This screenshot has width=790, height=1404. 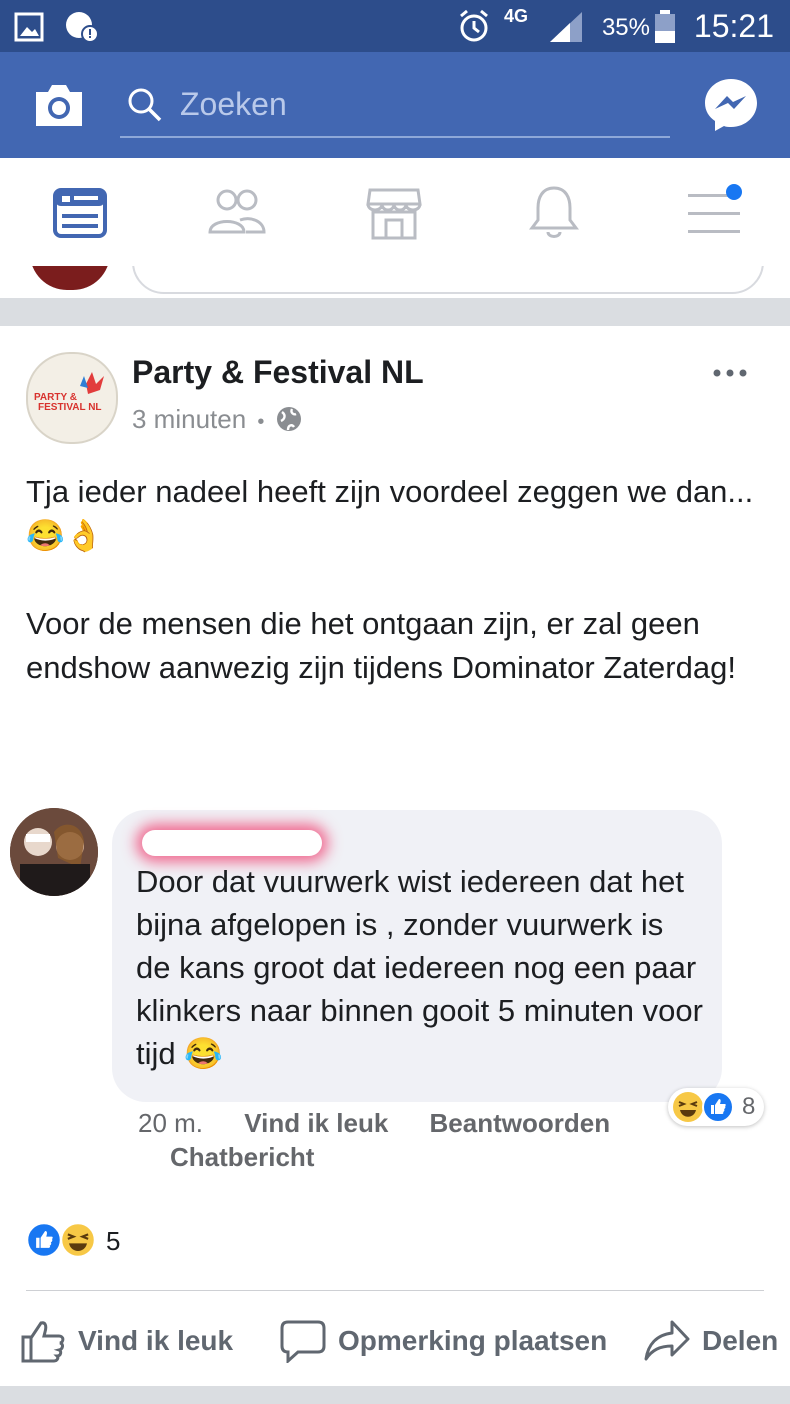 What do you see at coordinates (554, 212) in the screenshot?
I see `notifications-tab-icon` at bounding box center [554, 212].